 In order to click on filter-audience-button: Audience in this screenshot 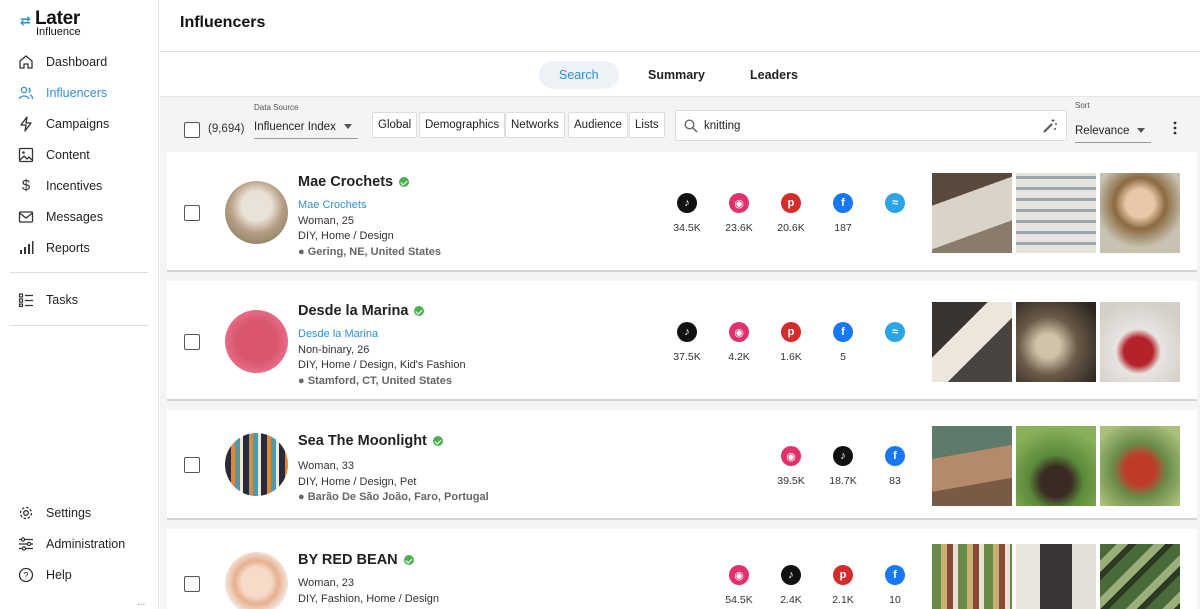, I will do `click(598, 125)`.